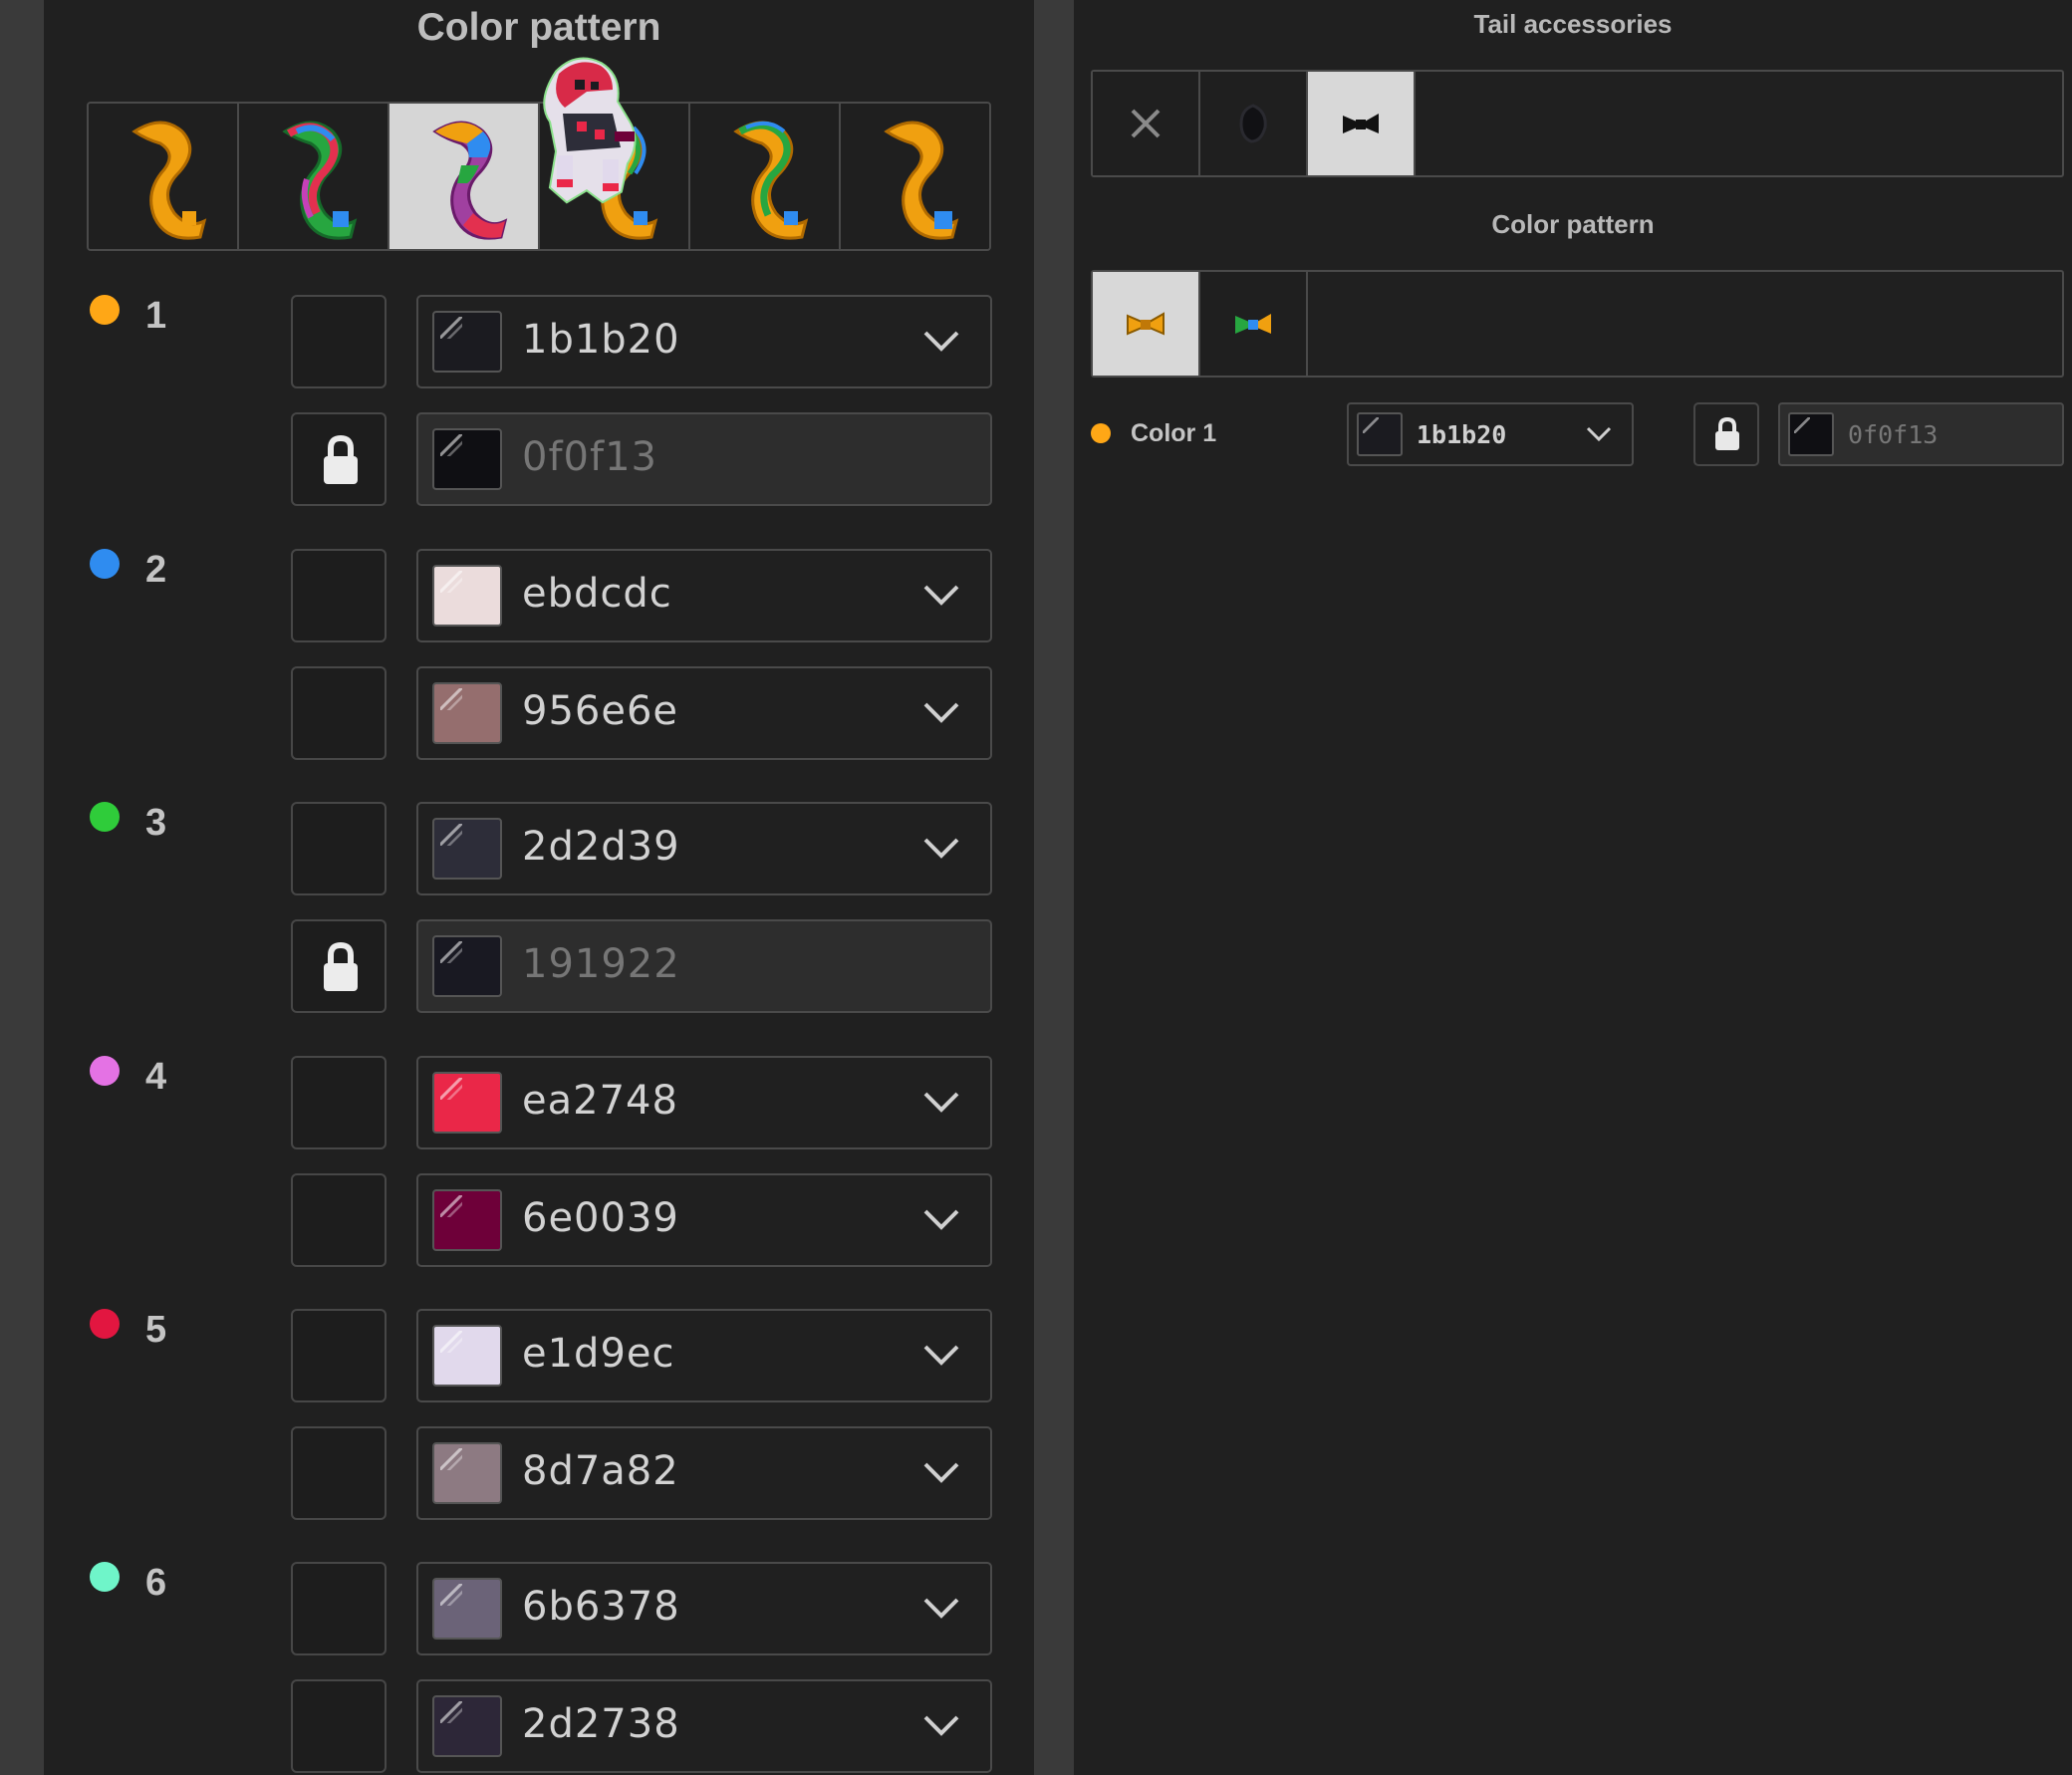 The image size is (2072, 1775). What do you see at coordinates (597, 594) in the screenshot?
I see `color-hex-value: ebdcdc` at bounding box center [597, 594].